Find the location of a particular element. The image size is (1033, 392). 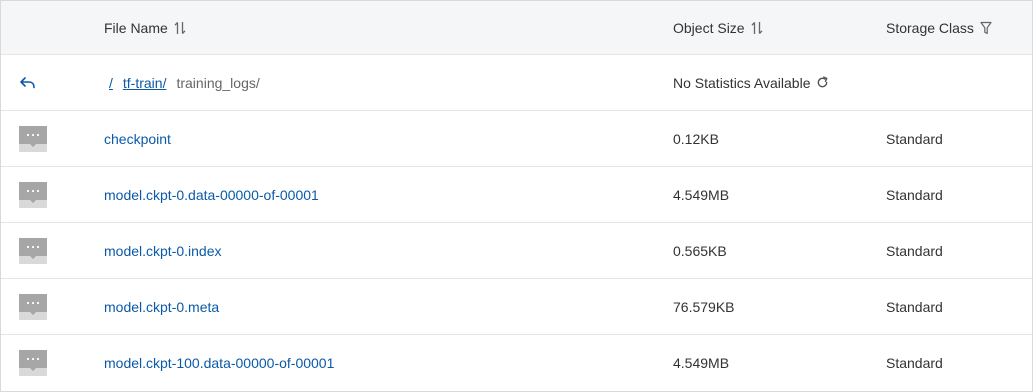

column-header-file-name: File Name is located at coordinates (145, 27).